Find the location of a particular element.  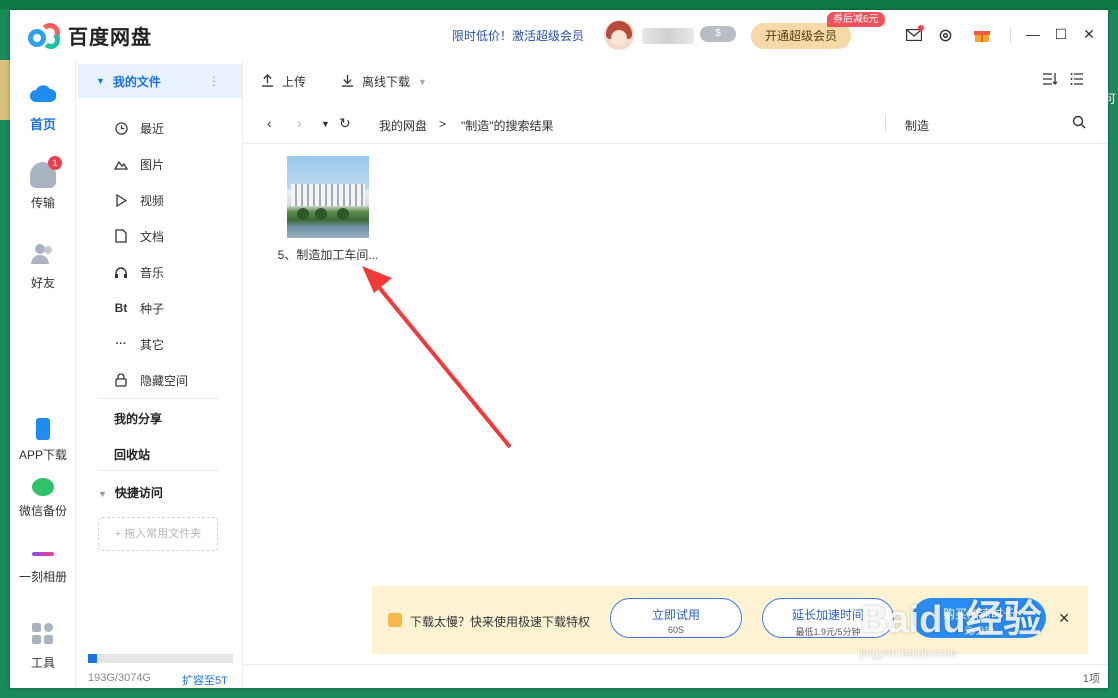

drop-folder-zone: + 拖入常用文件夹 is located at coordinates (158, 534).